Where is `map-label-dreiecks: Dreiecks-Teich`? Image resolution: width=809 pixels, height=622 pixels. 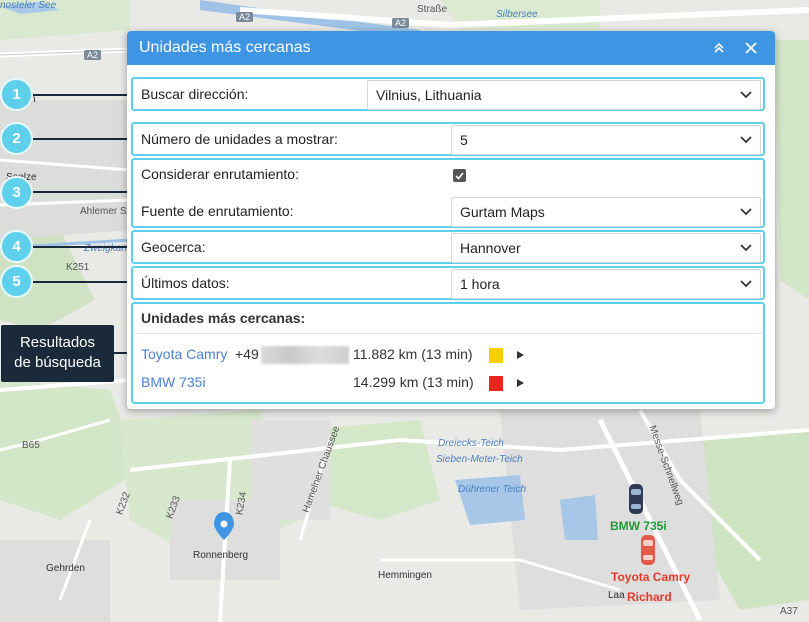 map-label-dreiecks: Dreiecks-Teich is located at coordinates (471, 443).